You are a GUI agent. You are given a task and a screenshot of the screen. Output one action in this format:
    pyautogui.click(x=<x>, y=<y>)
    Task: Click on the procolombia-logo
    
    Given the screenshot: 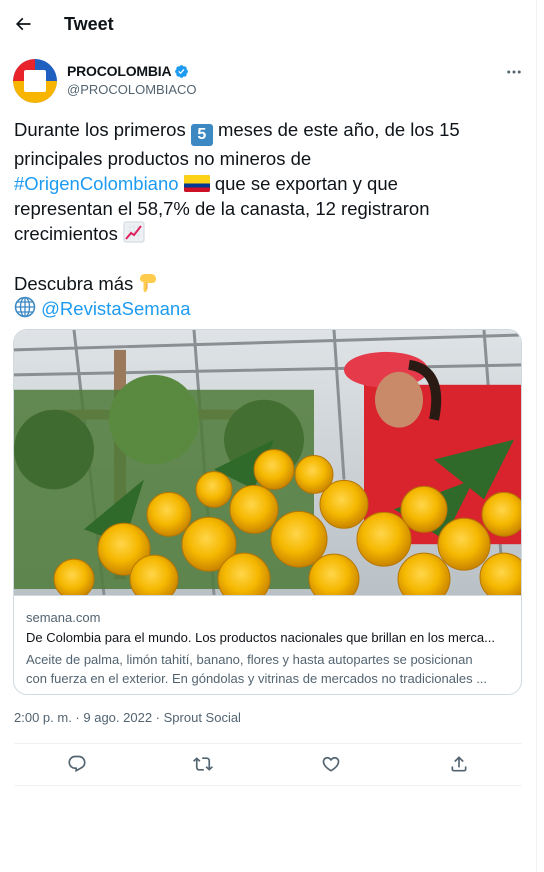 What is the action you would take?
    pyautogui.click(x=35, y=81)
    